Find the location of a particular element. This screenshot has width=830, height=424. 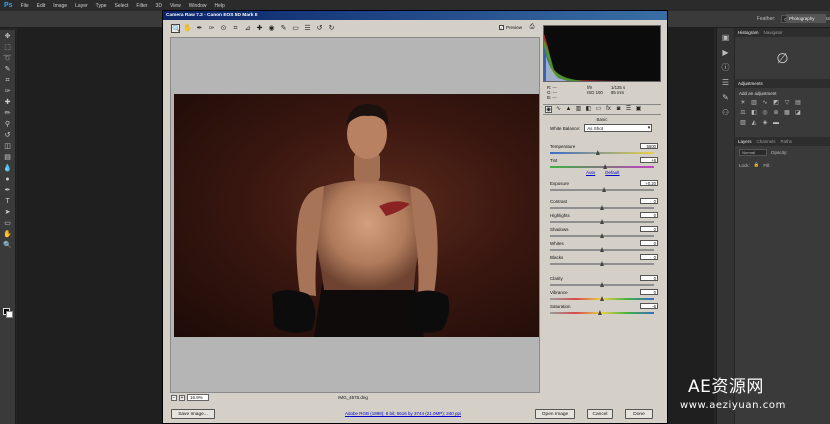

zoom-tool-icon: 🔍 is located at coordinates (176, 28).